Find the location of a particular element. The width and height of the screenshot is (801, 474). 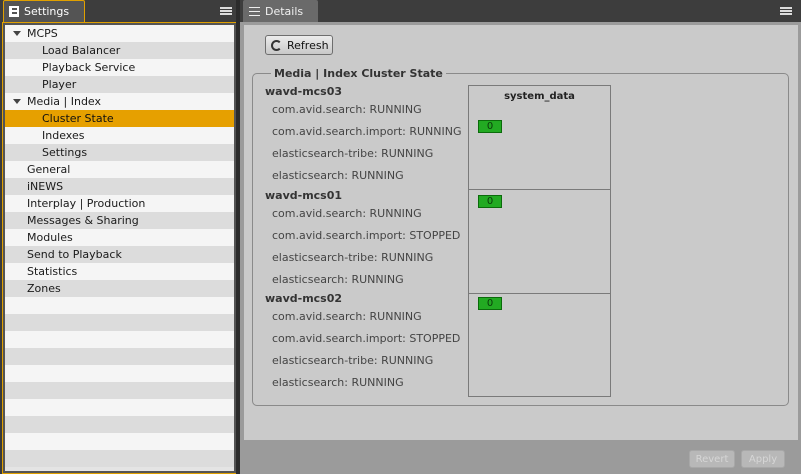

tree-item-label: Playback Service is located at coordinates (89, 67).